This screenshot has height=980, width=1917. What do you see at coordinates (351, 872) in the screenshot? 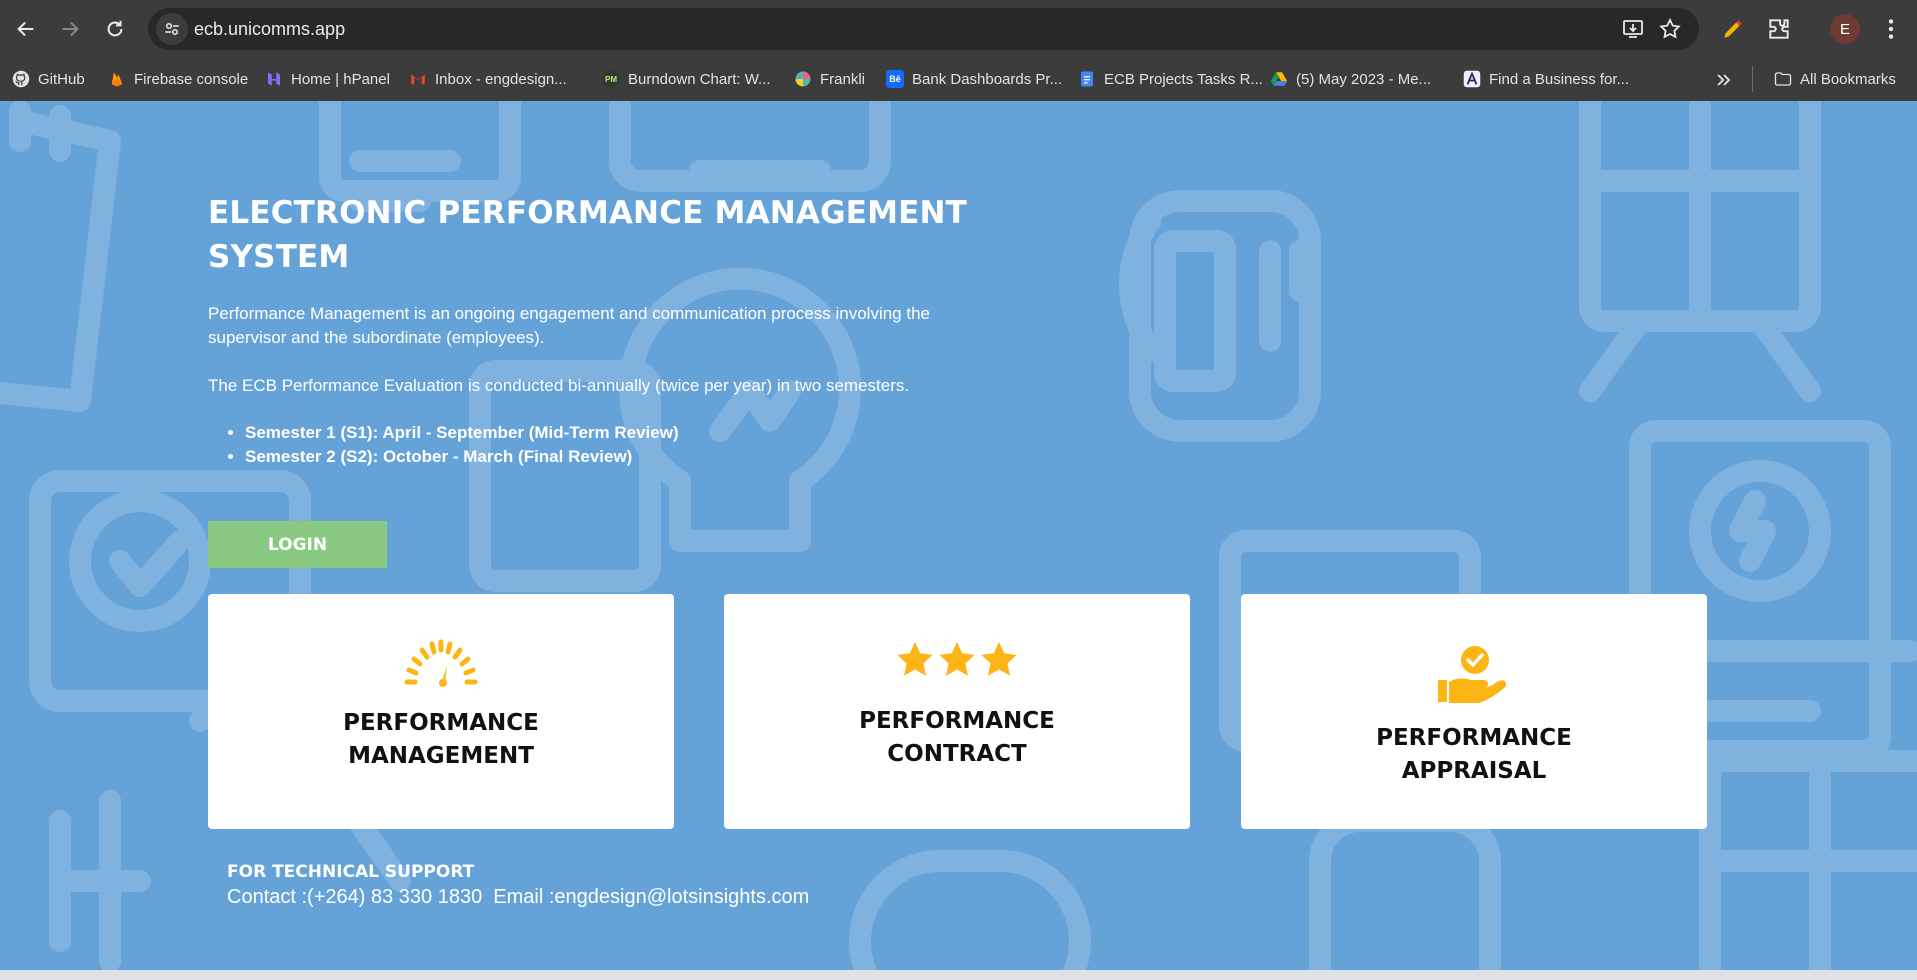
I see `support-heading: FOR TECHNICAL SUPPORT` at bounding box center [351, 872].